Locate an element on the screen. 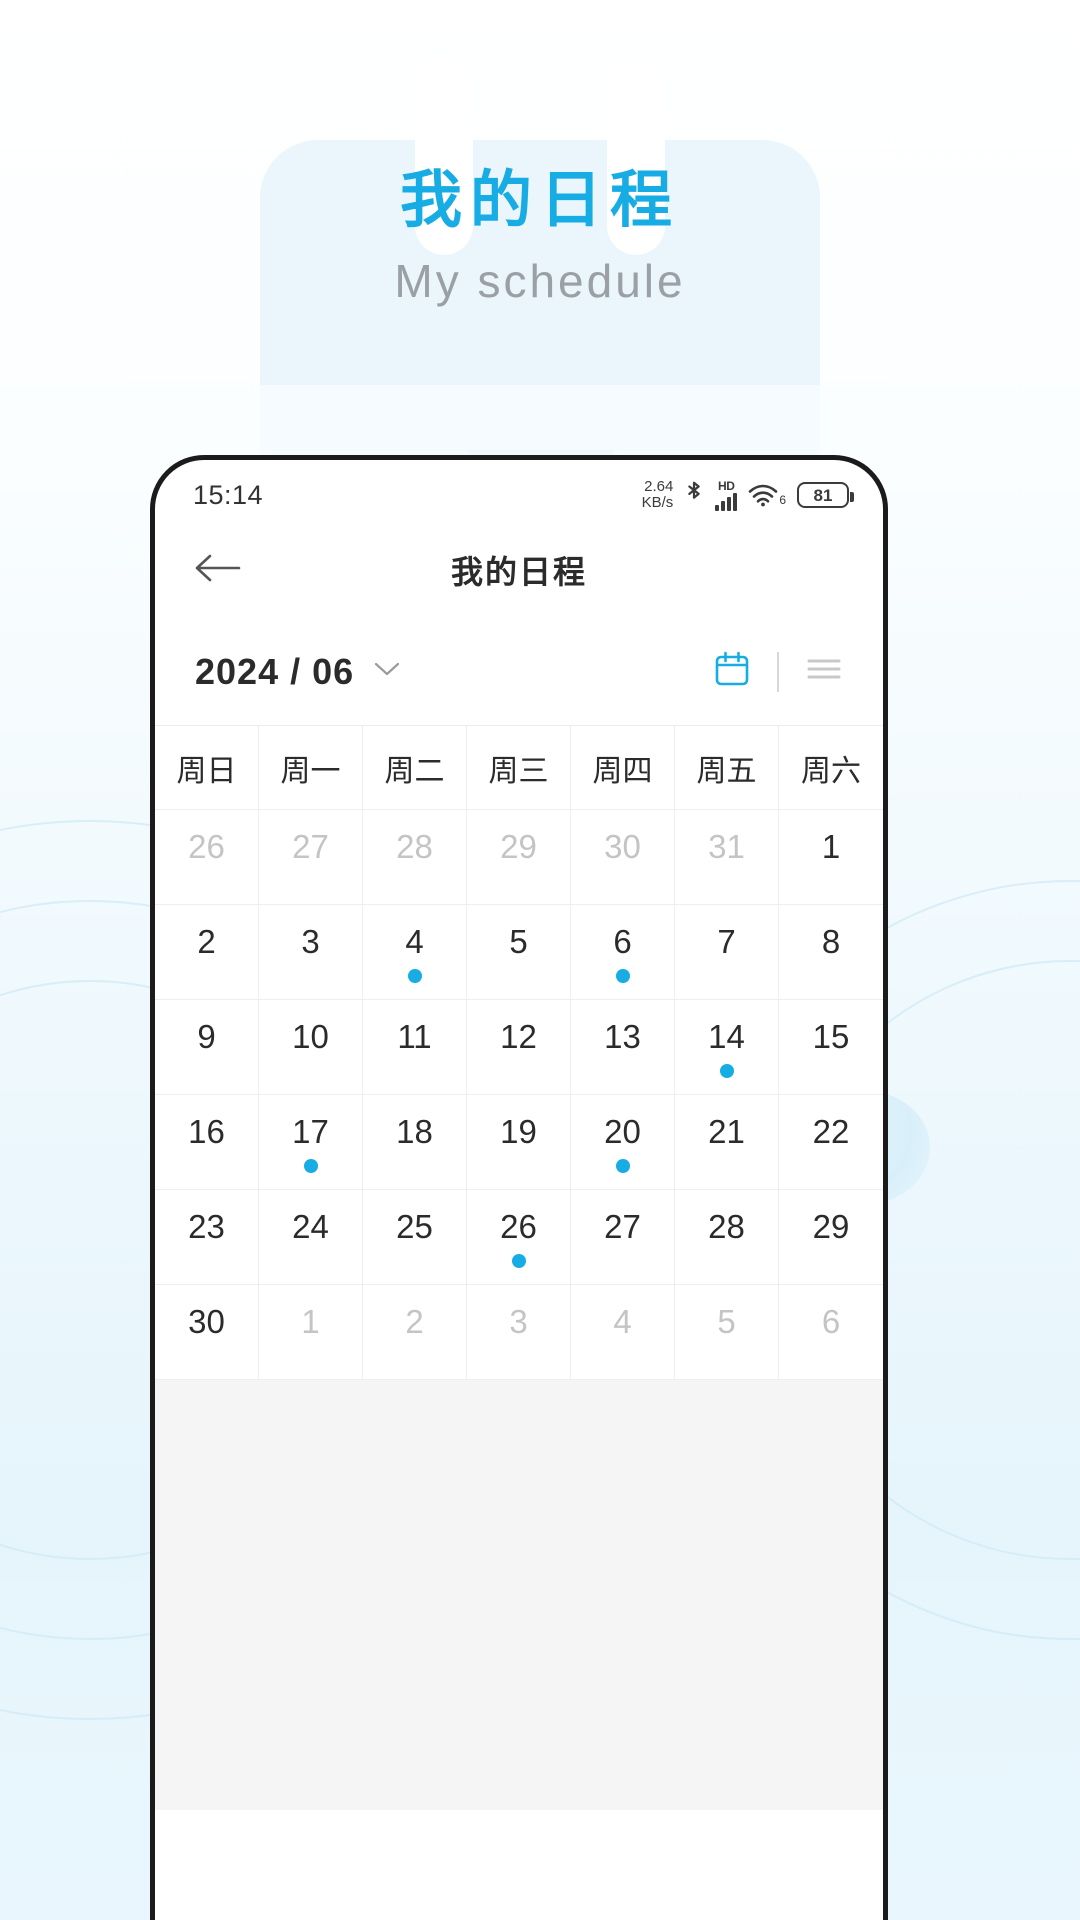  calendar-day-number: 6 is located at coordinates (831, 1321).